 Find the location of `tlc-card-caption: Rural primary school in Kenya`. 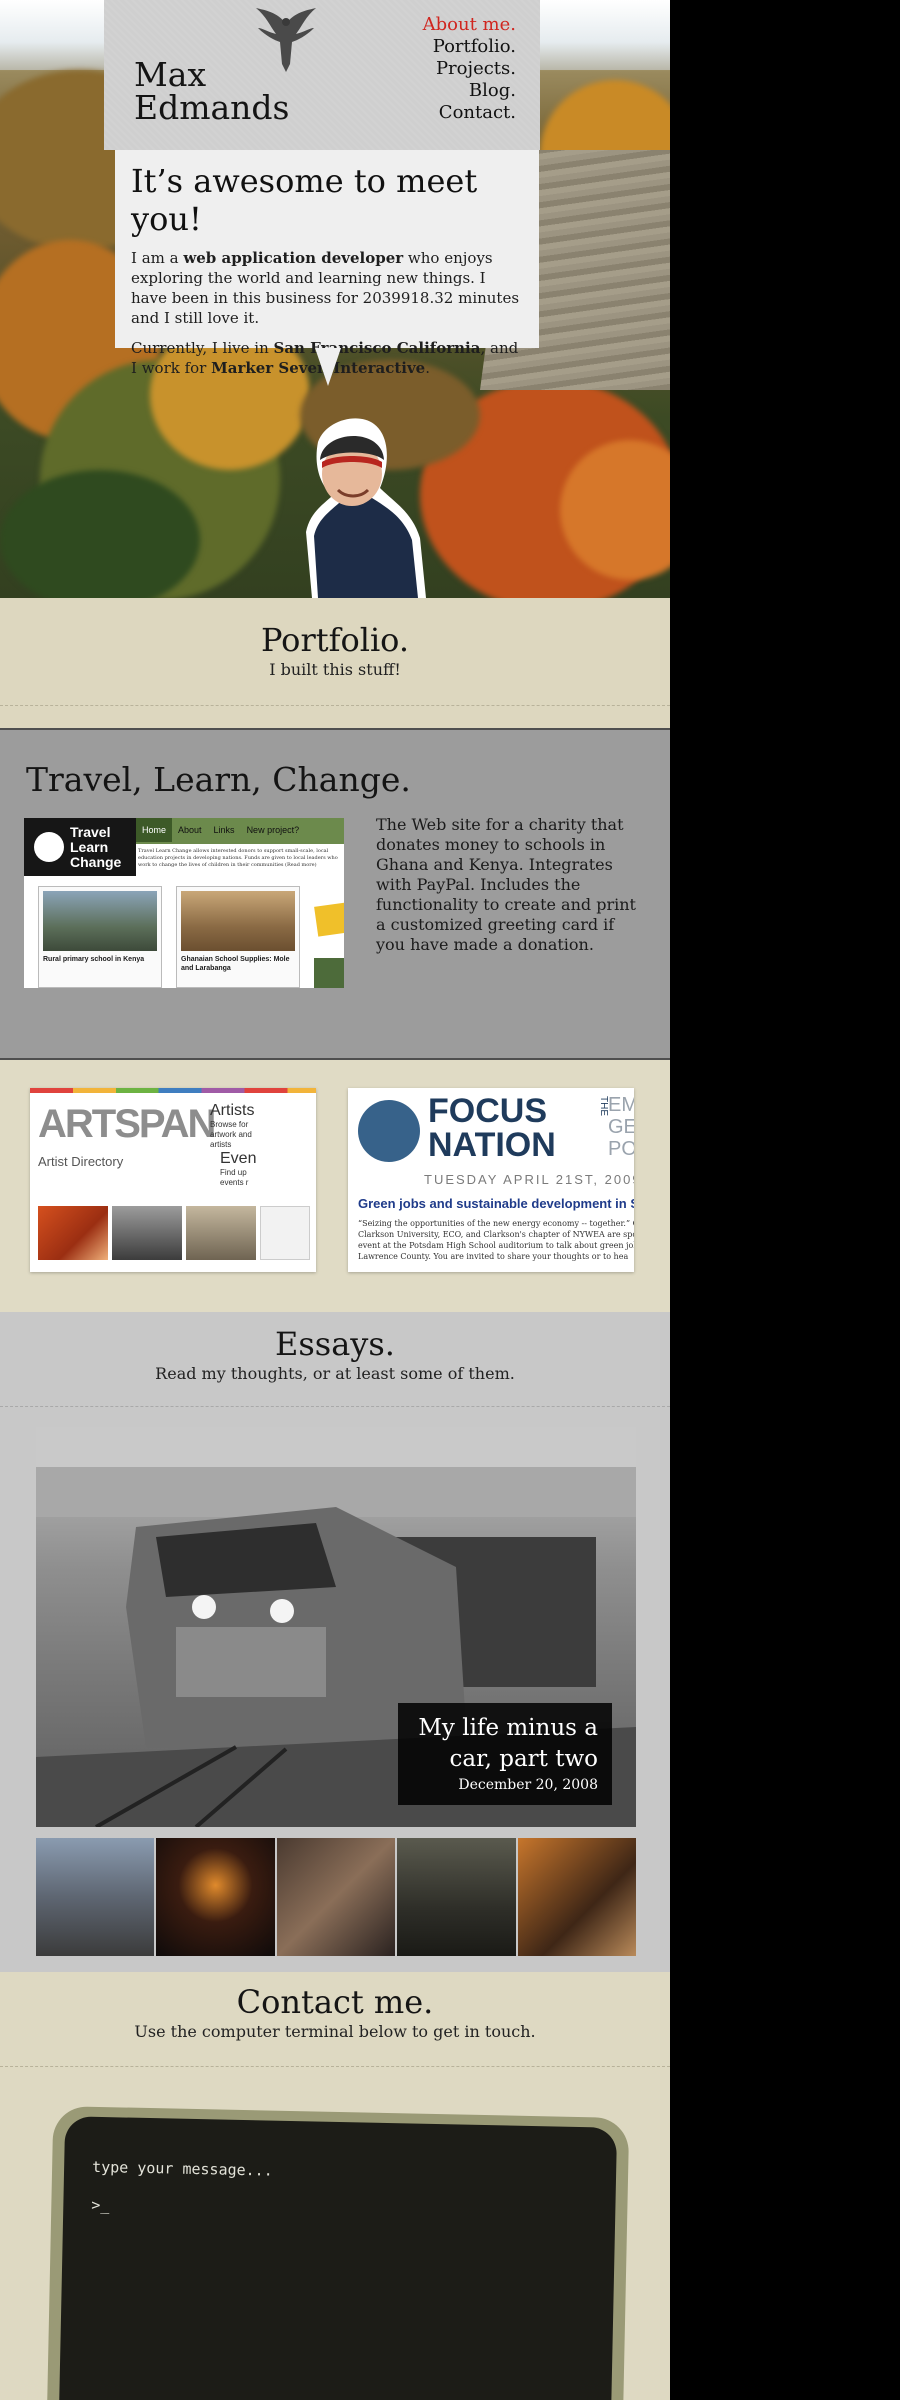

tlc-card-caption: Rural primary school in Kenya is located at coordinates (94, 959).